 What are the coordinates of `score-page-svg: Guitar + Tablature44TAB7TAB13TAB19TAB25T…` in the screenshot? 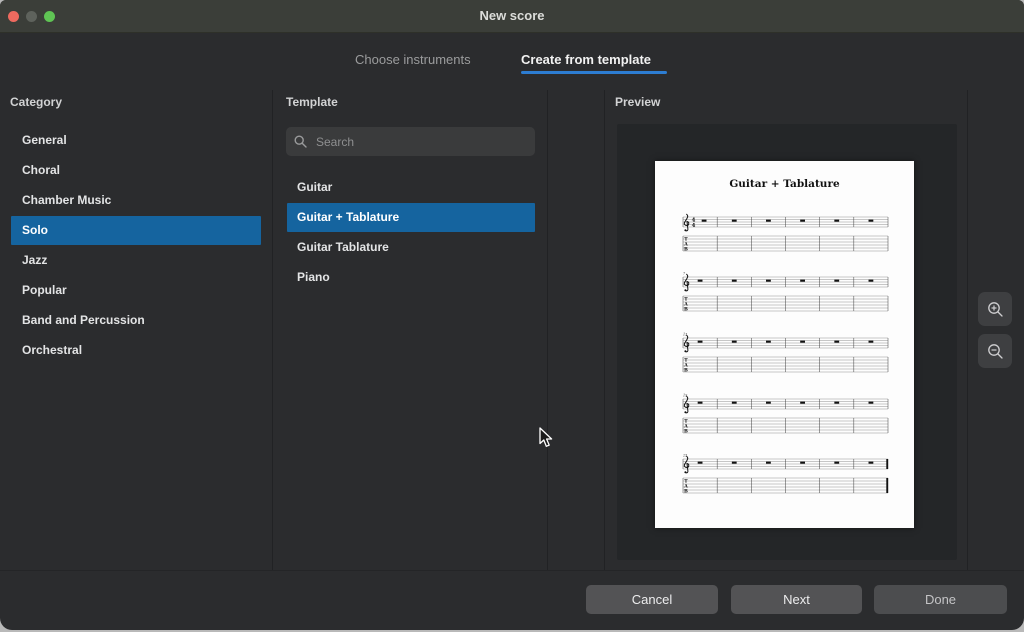 It's located at (785, 336).